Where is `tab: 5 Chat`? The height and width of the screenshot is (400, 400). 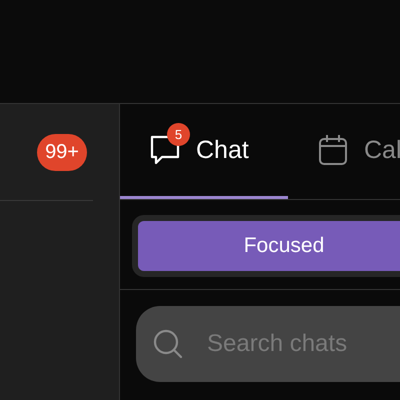 tab: 5 Chat is located at coordinates (204, 151).